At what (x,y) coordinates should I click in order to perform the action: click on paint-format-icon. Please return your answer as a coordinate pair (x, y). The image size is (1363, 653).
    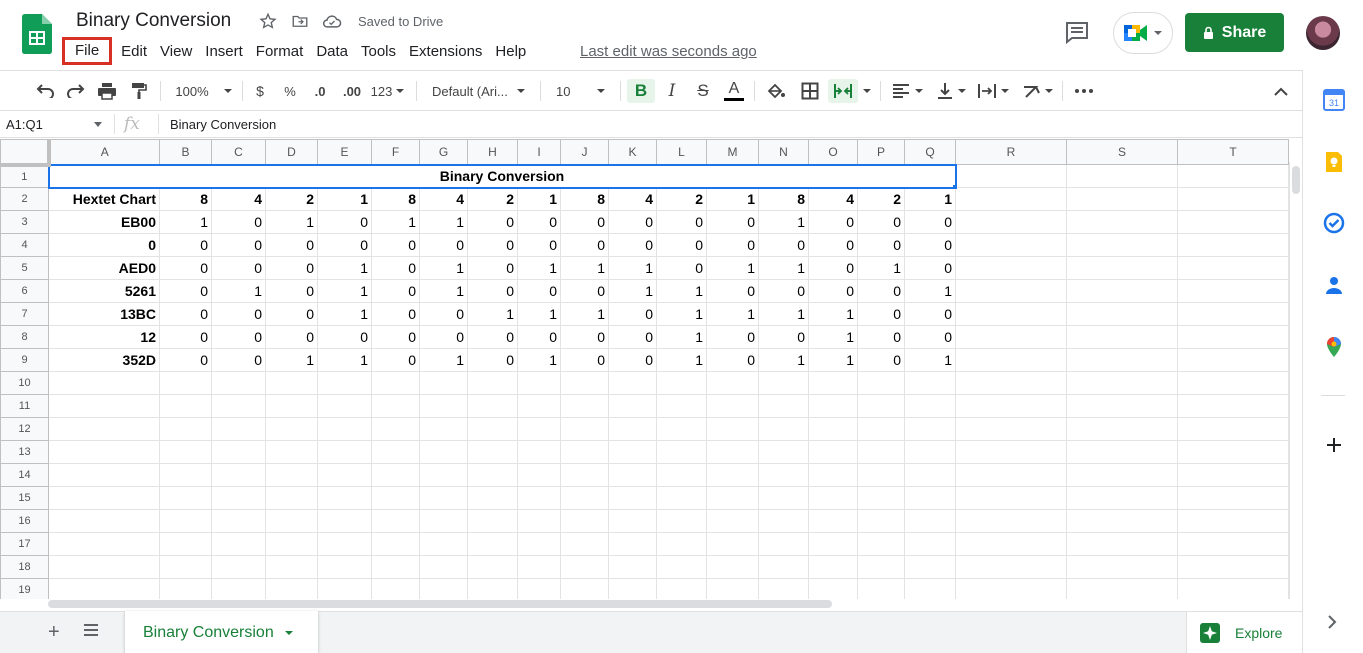
    Looking at the image, I should click on (139, 91).